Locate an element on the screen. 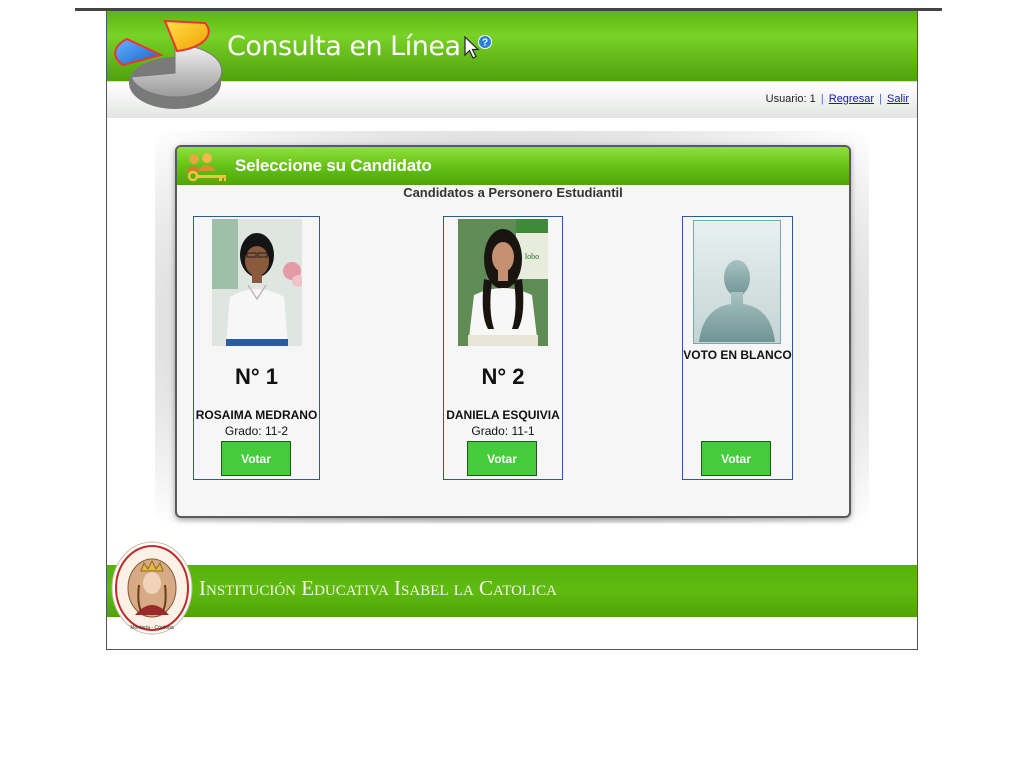 The width and height of the screenshot is (1024, 768). cursor-help-icon: ? is located at coordinates (478, 47).